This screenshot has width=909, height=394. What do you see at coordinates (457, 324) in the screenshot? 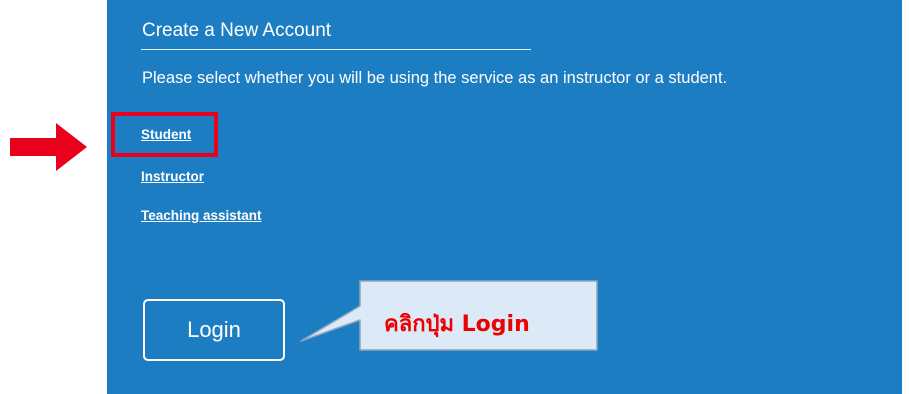
I see `callout-text: คลิกปุ่ม Login` at bounding box center [457, 324].